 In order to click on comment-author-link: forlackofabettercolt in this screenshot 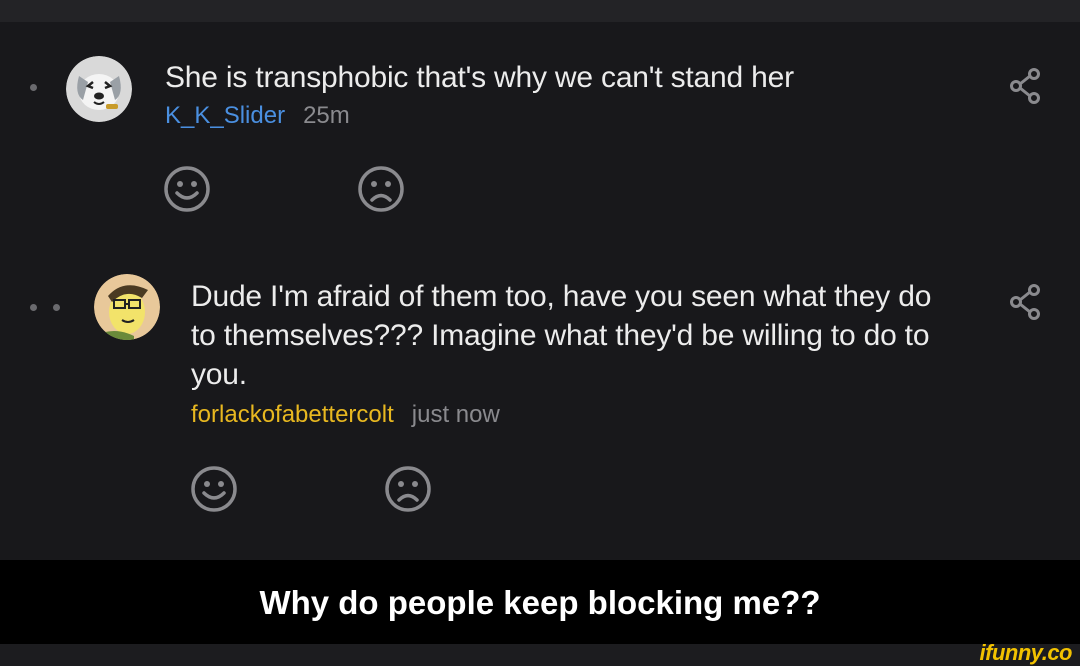, I will do `click(292, 414)`.